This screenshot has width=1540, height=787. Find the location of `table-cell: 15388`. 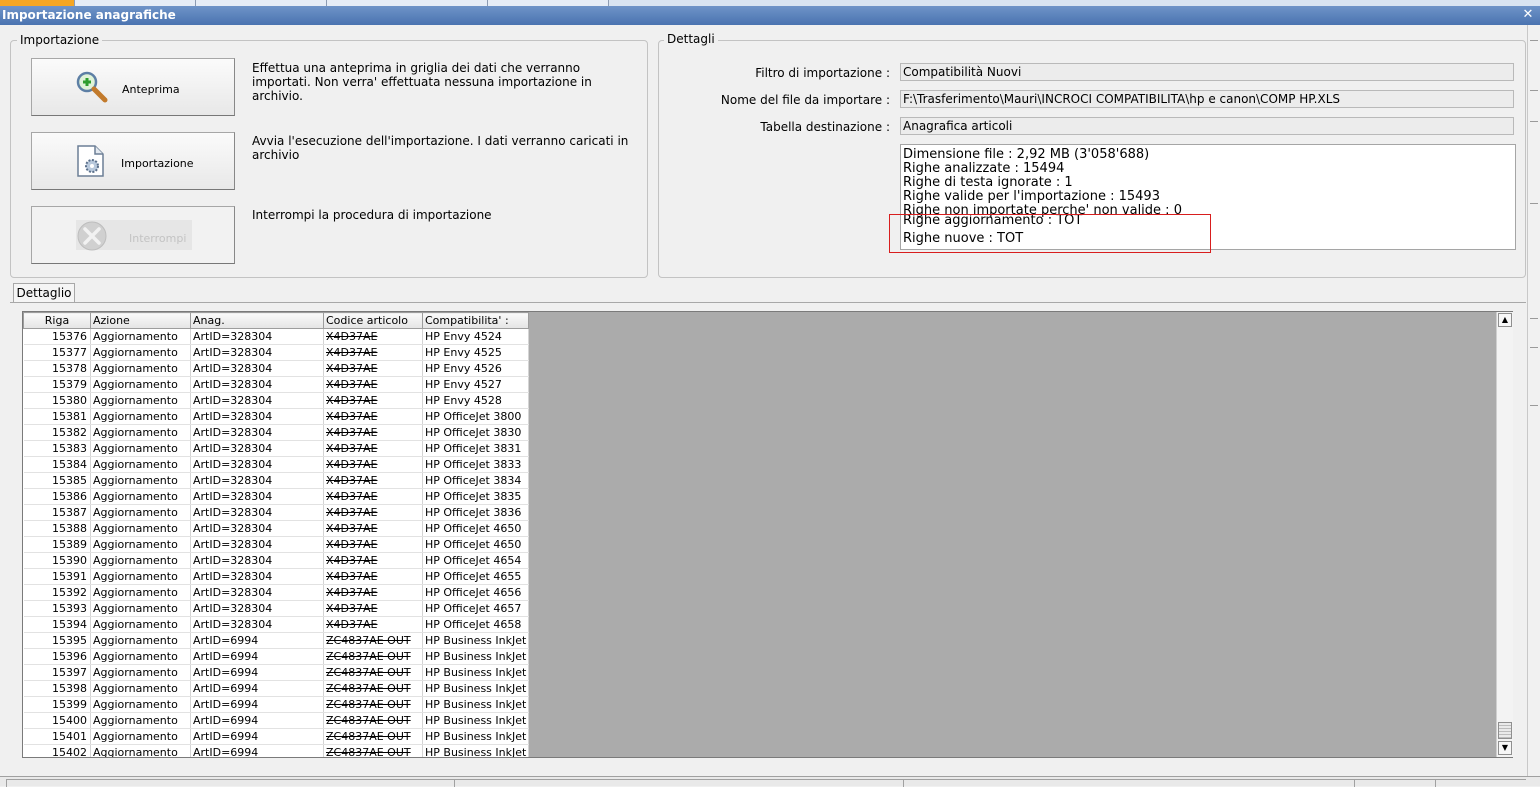

table-cell: 15388 is located at coordinates (57, 528).